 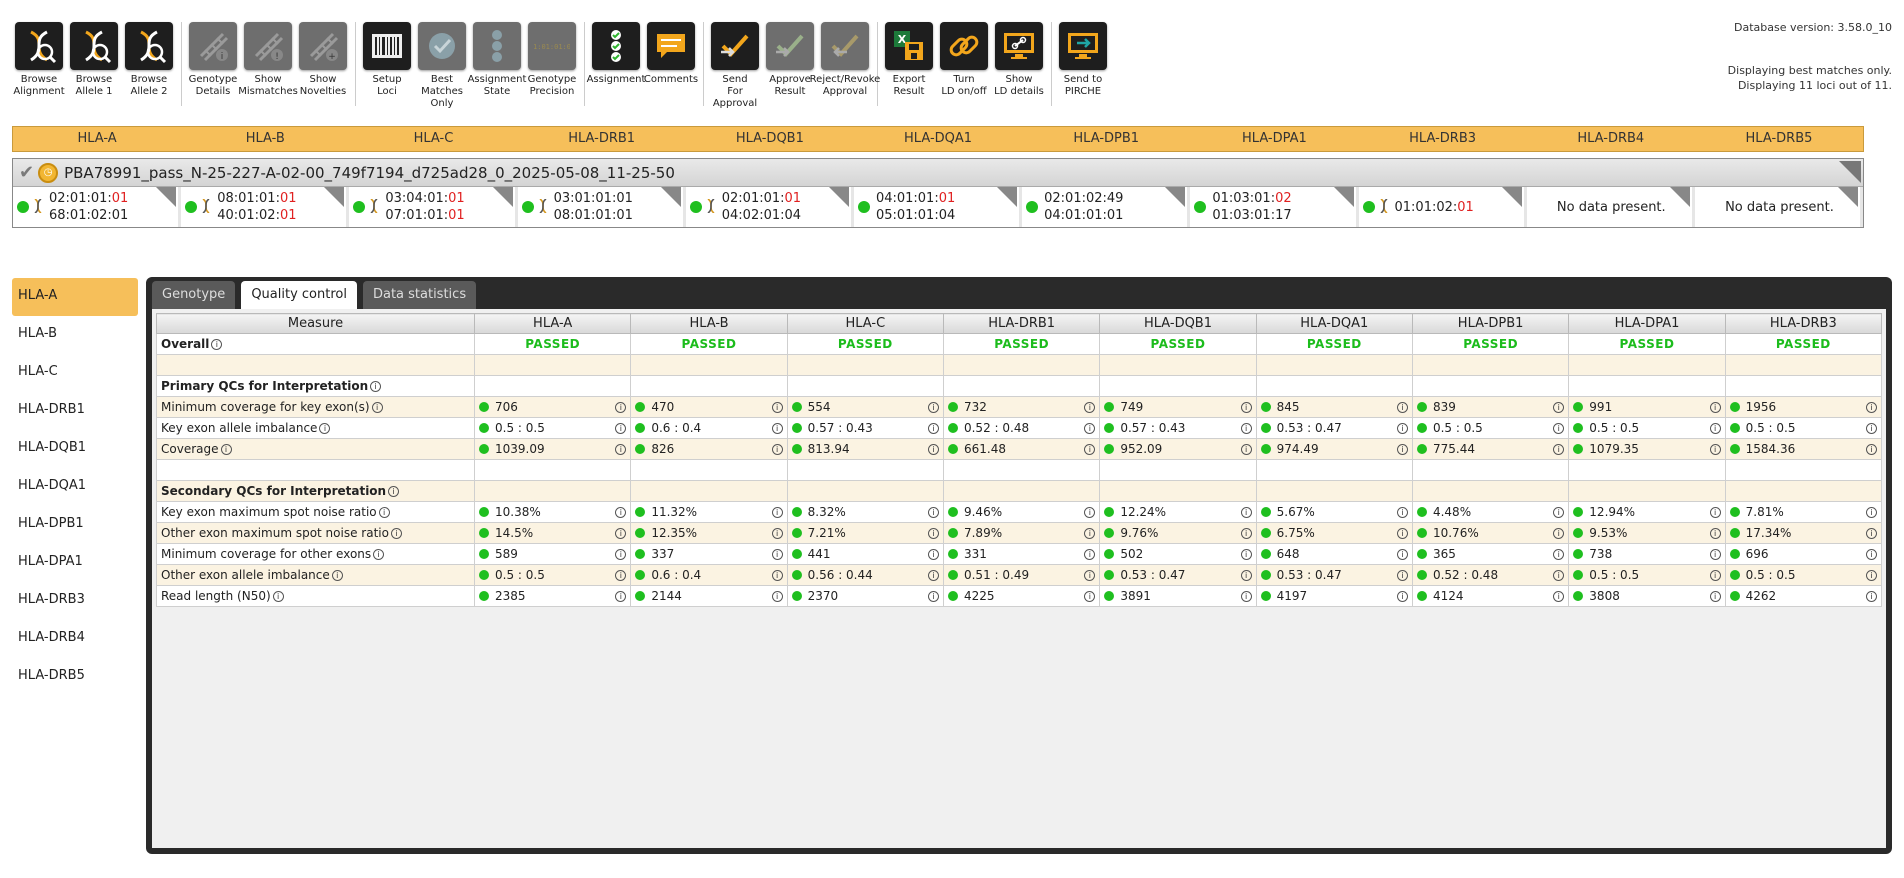 What do you see at coordinates (1334, 554) in the screenshot?
I see `qc-value-cell: 648 i` at bounding box center [1334, 554].